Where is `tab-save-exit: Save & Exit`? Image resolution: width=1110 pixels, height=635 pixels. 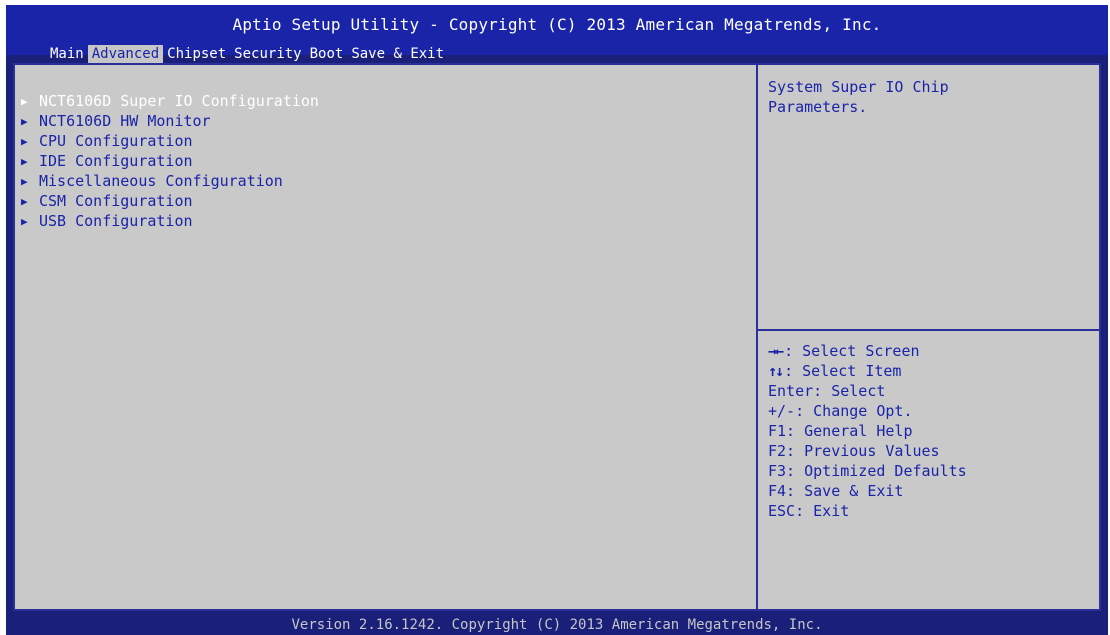
tab-save-exit: Save & Exit is located at coordinates (397, 54).